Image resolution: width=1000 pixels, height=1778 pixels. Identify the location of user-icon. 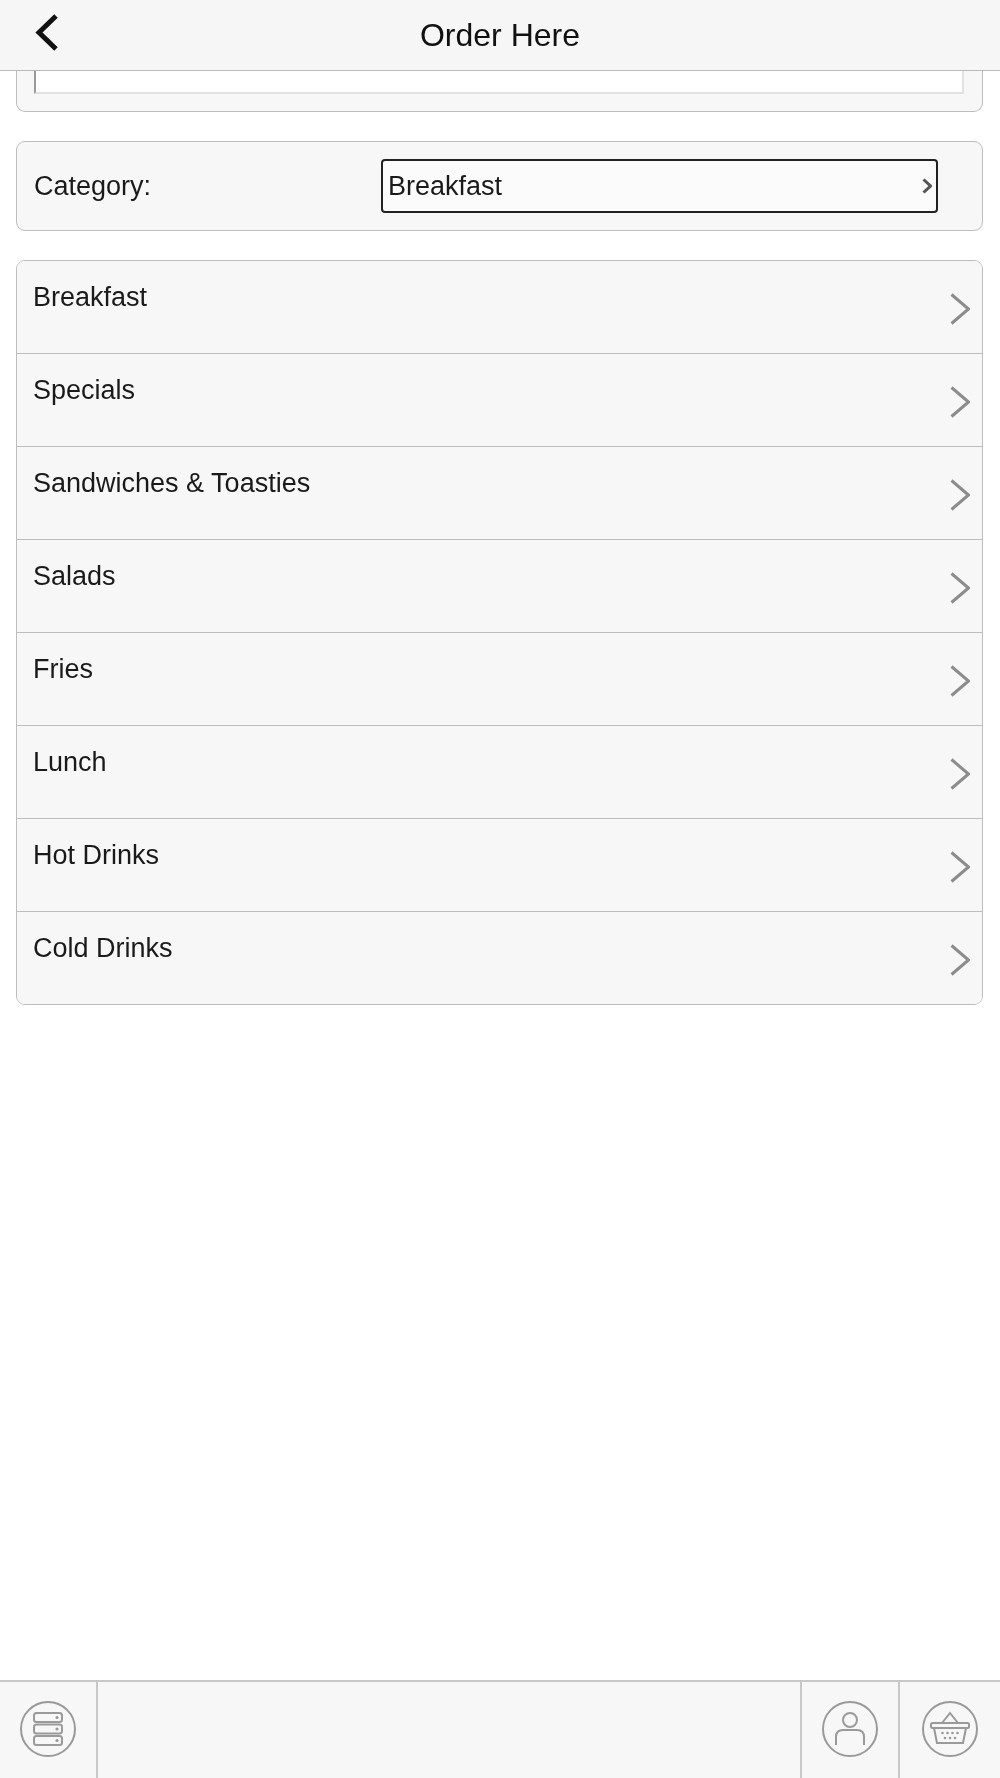
(850, 1729).